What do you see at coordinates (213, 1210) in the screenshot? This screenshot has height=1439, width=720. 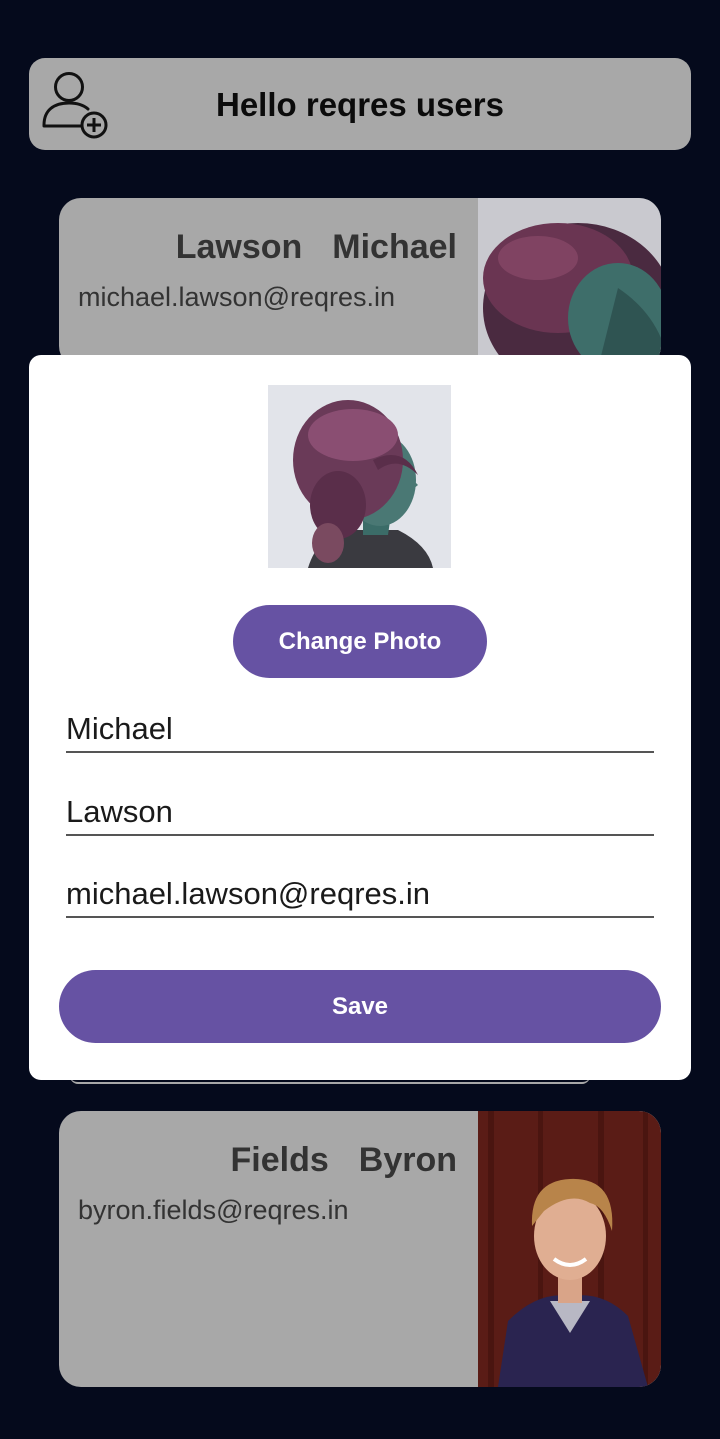 I see `user-email: byron.fields@reqres.in` at bounding box center [213, 1210].